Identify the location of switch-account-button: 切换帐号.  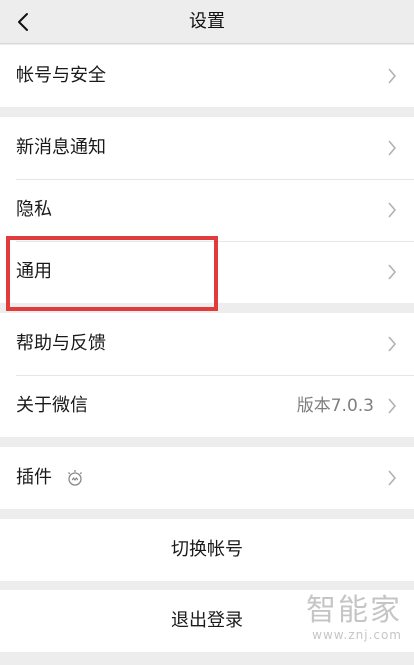
(207, 550).